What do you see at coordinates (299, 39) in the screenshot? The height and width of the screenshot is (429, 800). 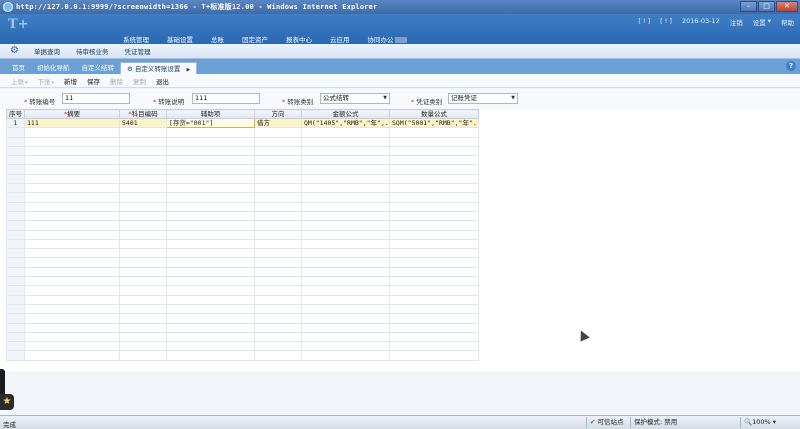 I see `nav-report-center: 报表中心` at bounding box center [299, 39].